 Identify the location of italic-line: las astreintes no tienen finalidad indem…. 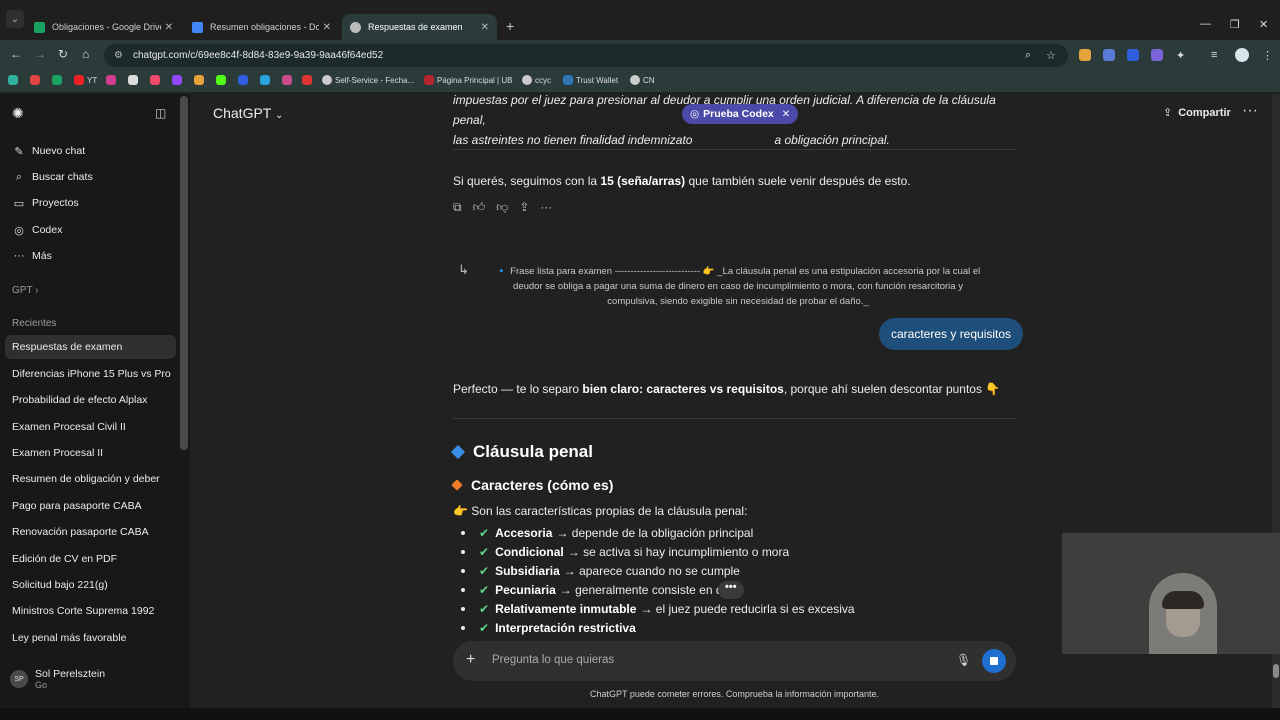
(573, 140).